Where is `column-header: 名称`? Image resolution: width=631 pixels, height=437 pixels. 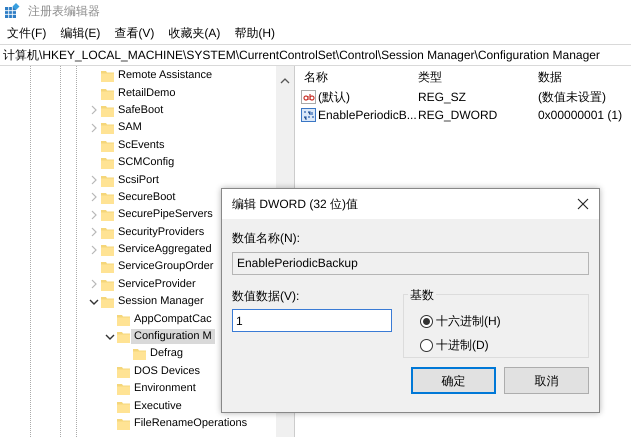
column-header: 名称 is located at coordinates (359, 77).